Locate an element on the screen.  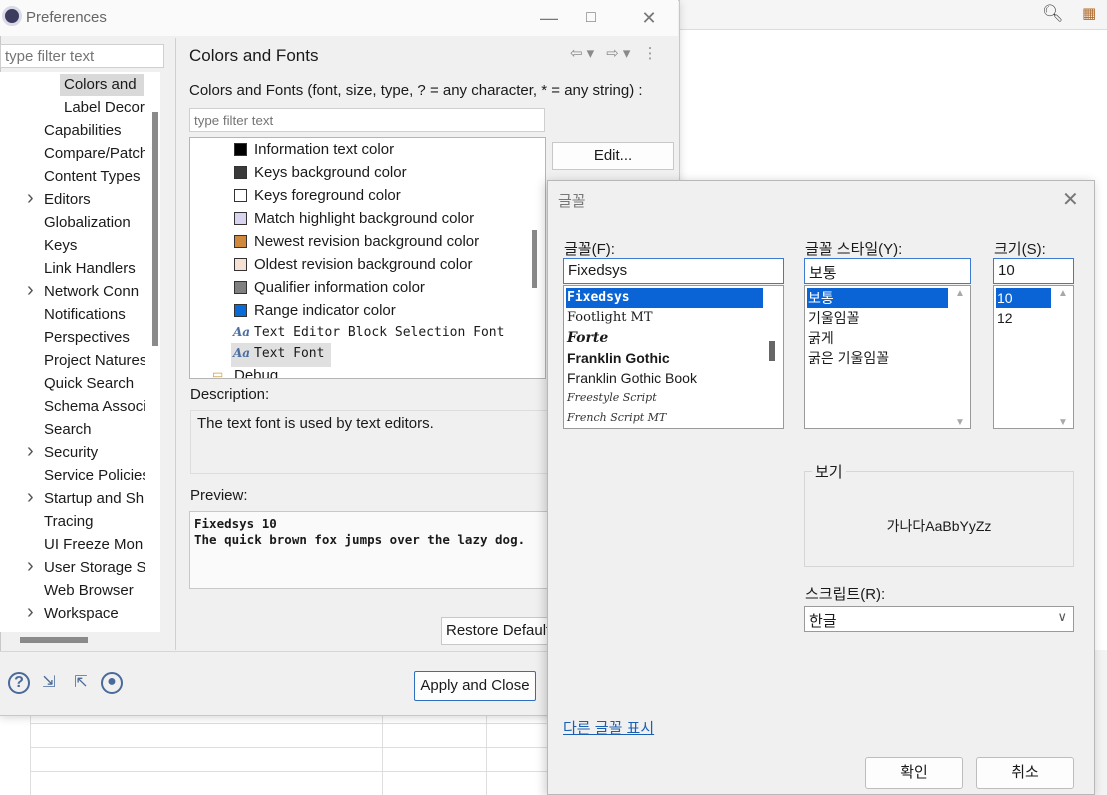
more-fonts-link: 다른 글꼴 표시 is located at coordinates (608, 727).